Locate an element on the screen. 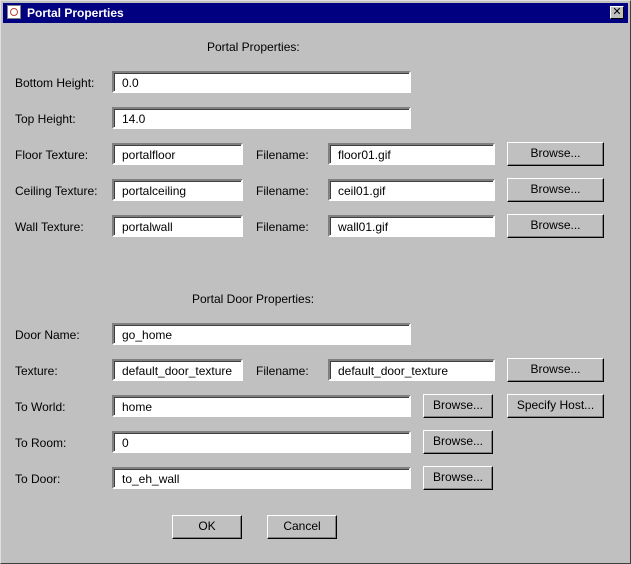 This screenshot has width=631, height=564. door-texture-label: Texture: is located at coordinates (36, 371).